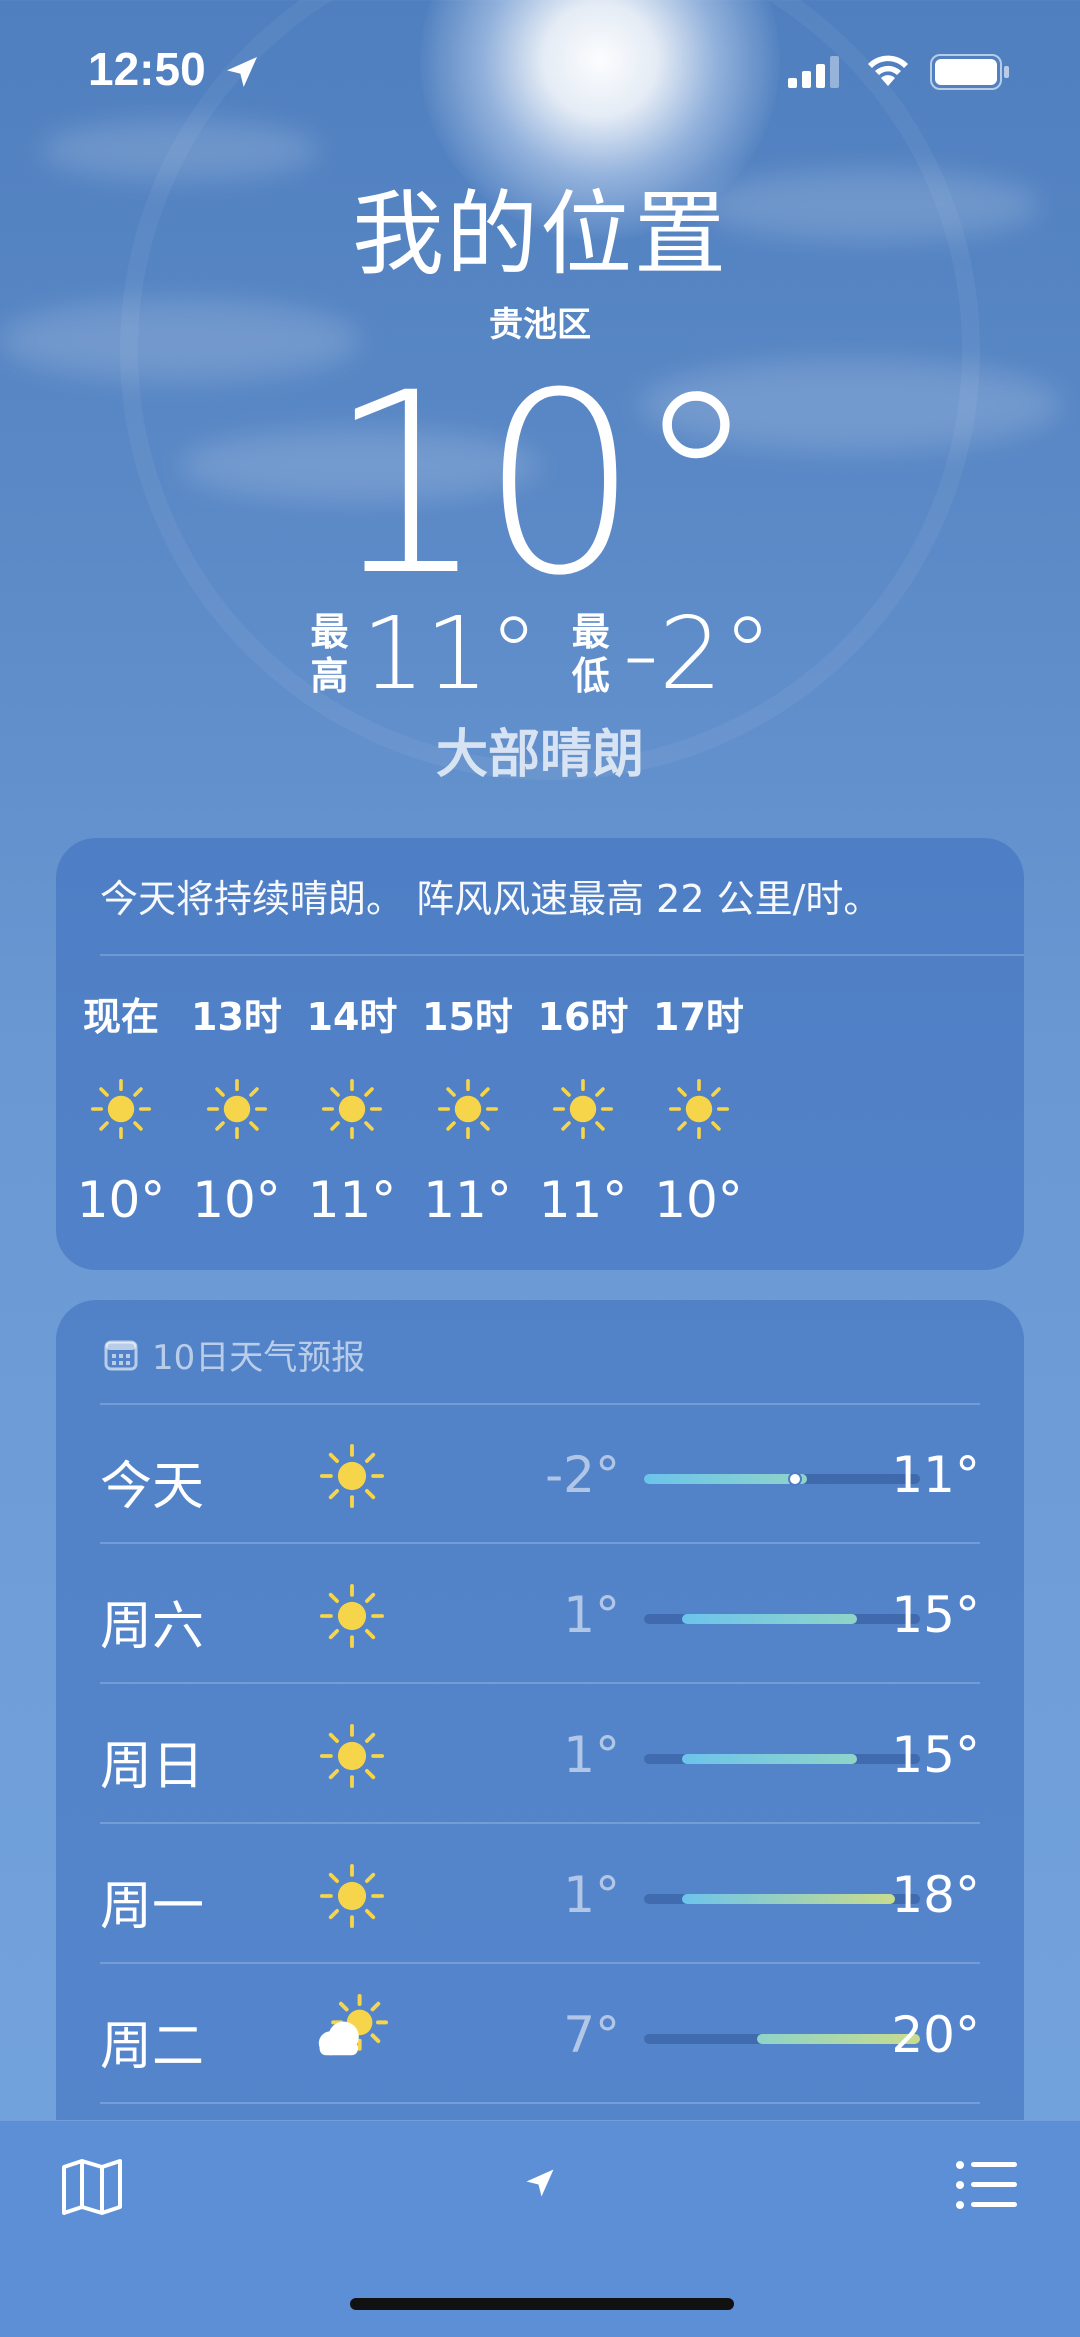  Describe the element at coordinates (540, 70) in the screenshot. I see `status-bar: 12:50` at that location.